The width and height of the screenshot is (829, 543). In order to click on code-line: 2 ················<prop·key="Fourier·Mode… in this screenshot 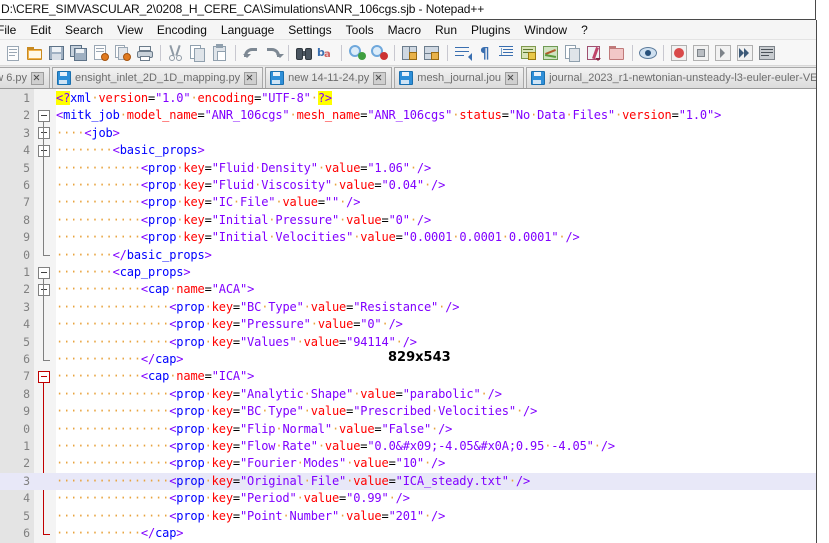, I will do `click(414, 463)`.